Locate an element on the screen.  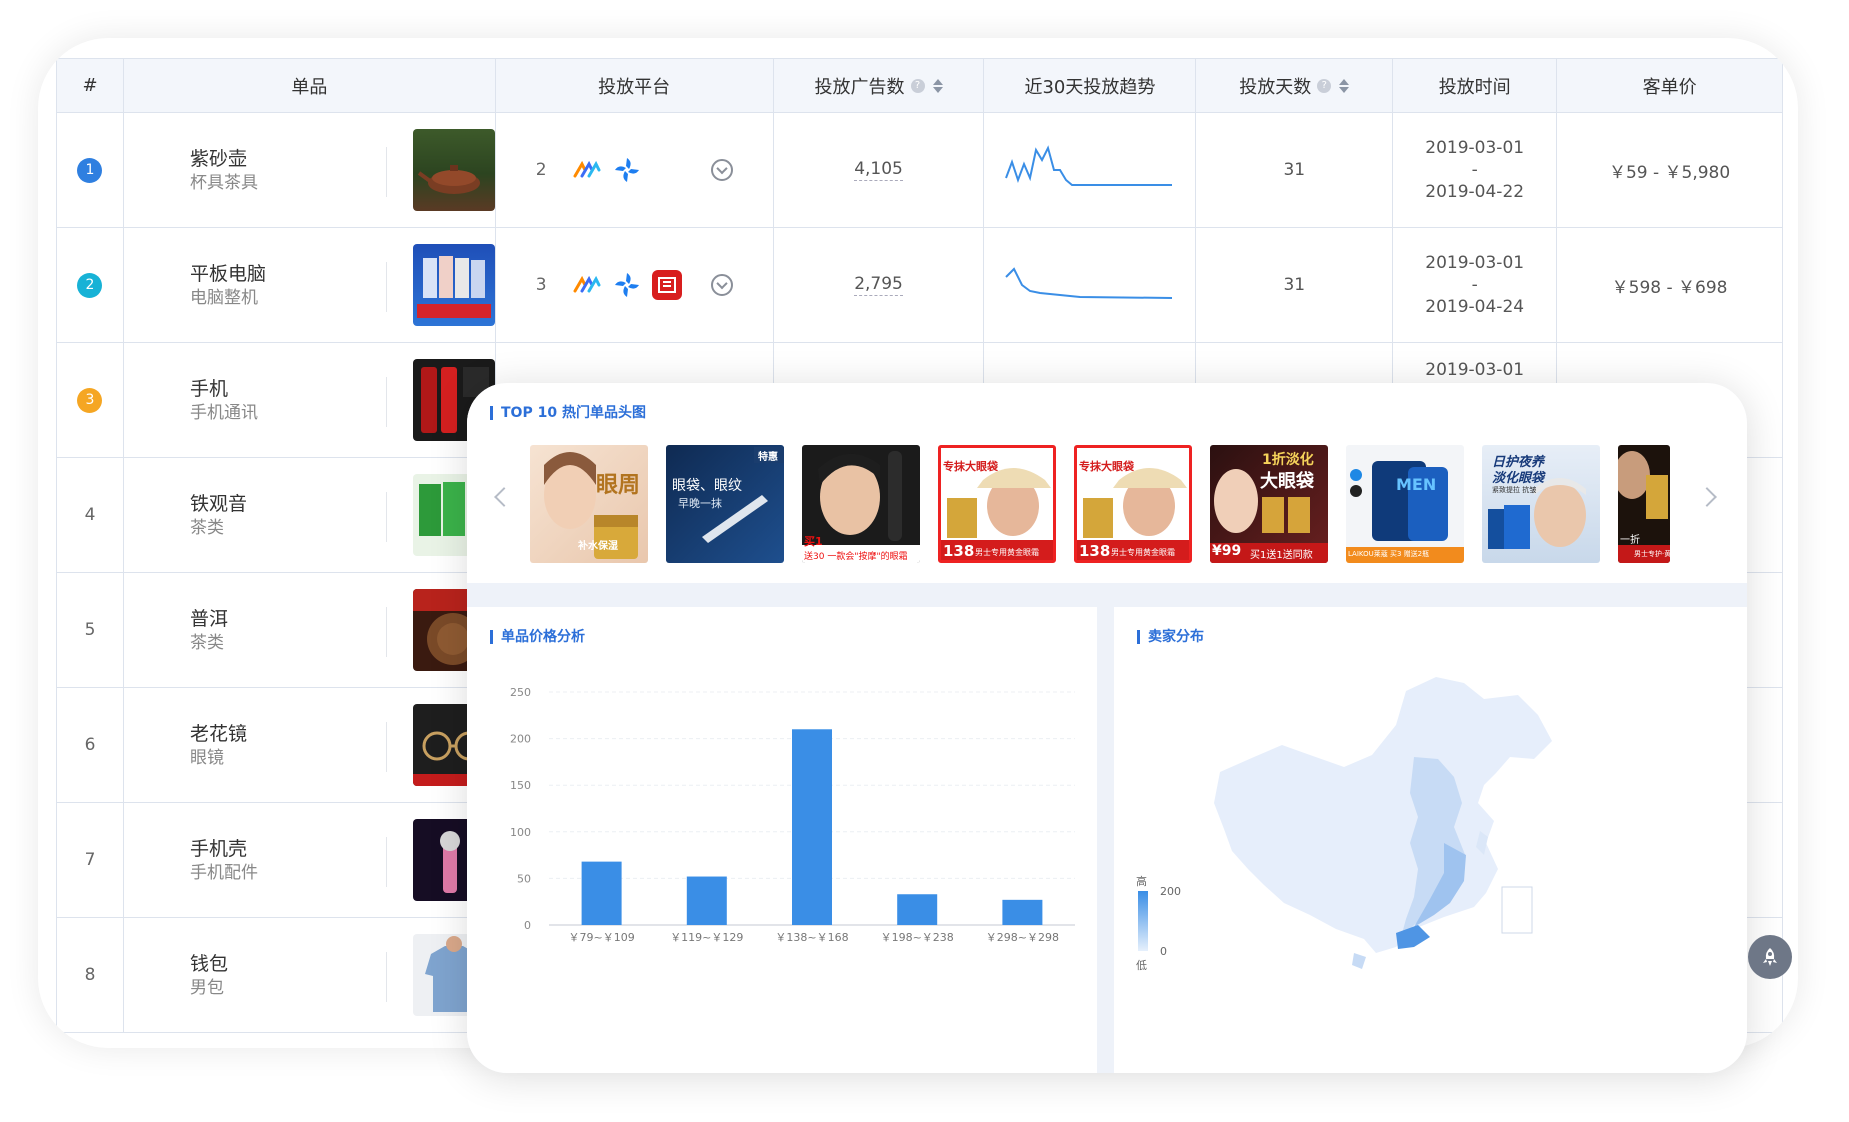
platform-cell: 3 is located at coordinates (634, 285).